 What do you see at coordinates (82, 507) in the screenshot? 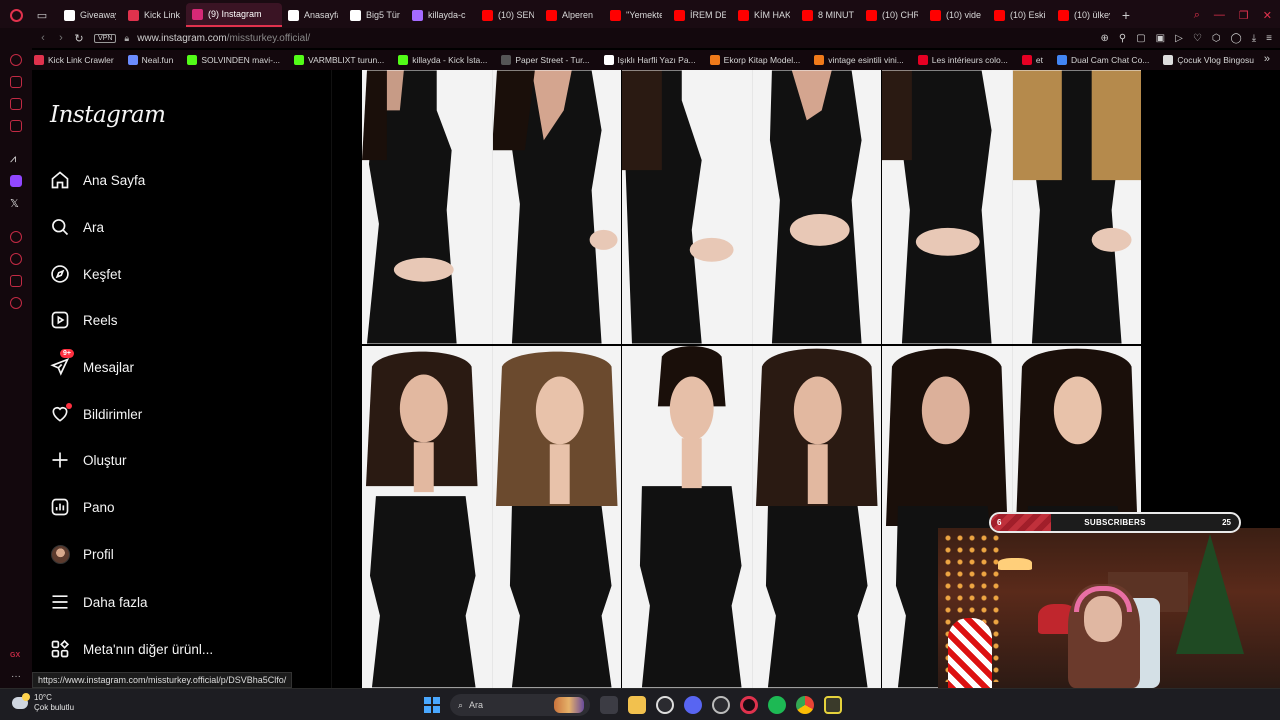
I see `nav-dashboard: Pano` at bounding box center [82, 507].